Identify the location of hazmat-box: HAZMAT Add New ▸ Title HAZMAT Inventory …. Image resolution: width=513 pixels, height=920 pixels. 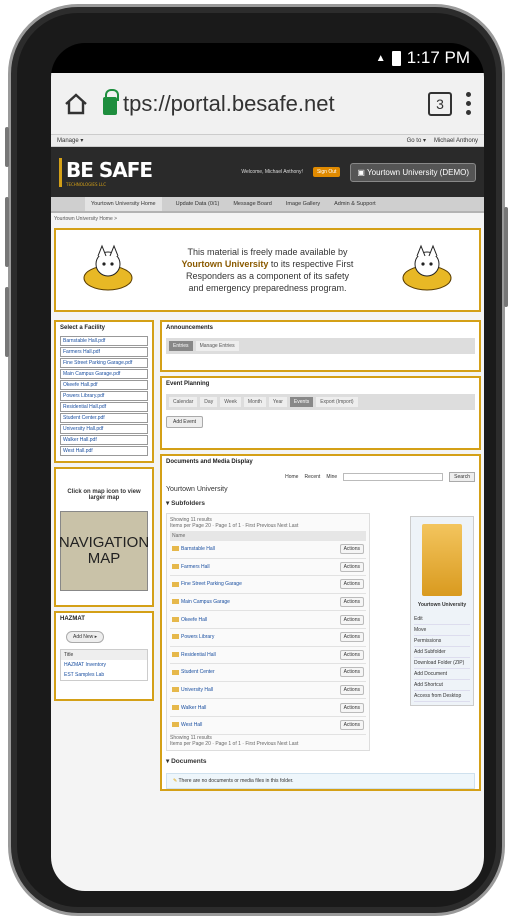
(104, 656).